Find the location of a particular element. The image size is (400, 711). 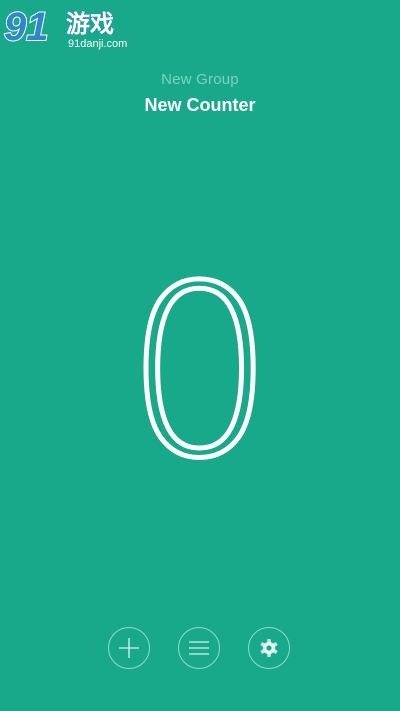

settings-button is located at coordinates (269, 648).